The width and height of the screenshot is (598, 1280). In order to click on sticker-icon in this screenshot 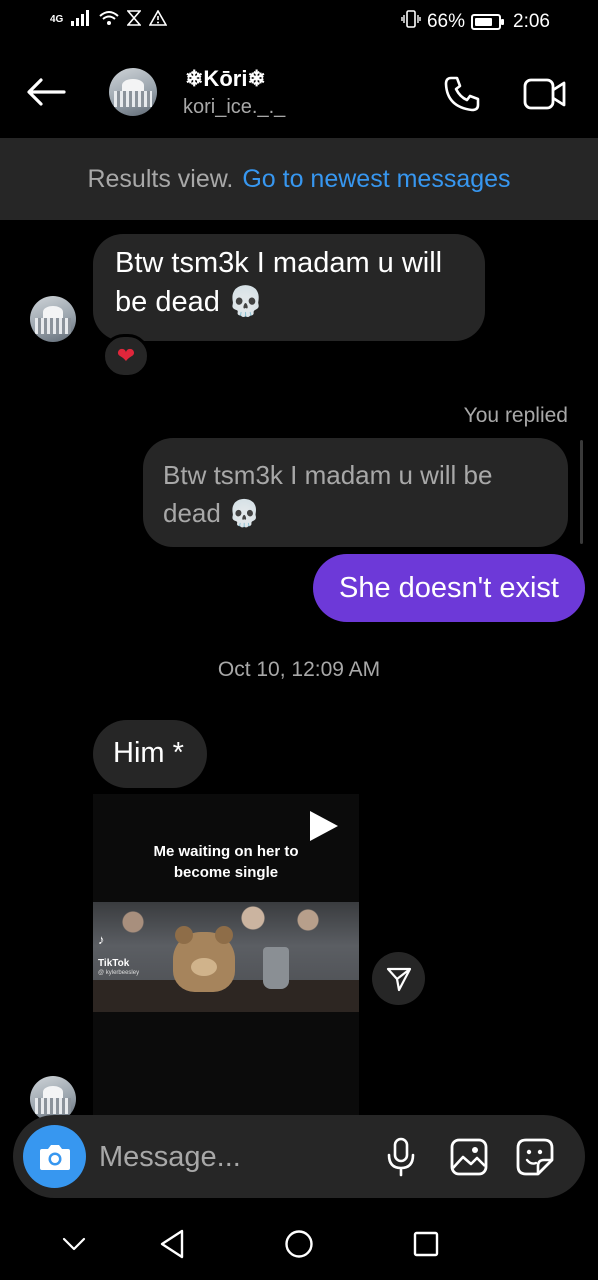, I will do `click(535, 1157)`.